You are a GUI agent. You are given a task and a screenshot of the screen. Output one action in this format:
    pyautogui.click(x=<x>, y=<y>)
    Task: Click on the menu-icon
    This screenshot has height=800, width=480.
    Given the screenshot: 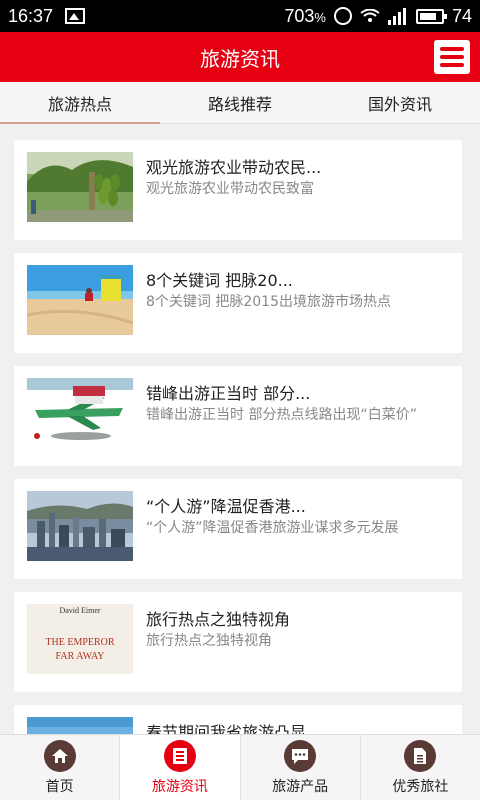 What is the action you would take?
    pyautogui.click(x=452, y=49)
    